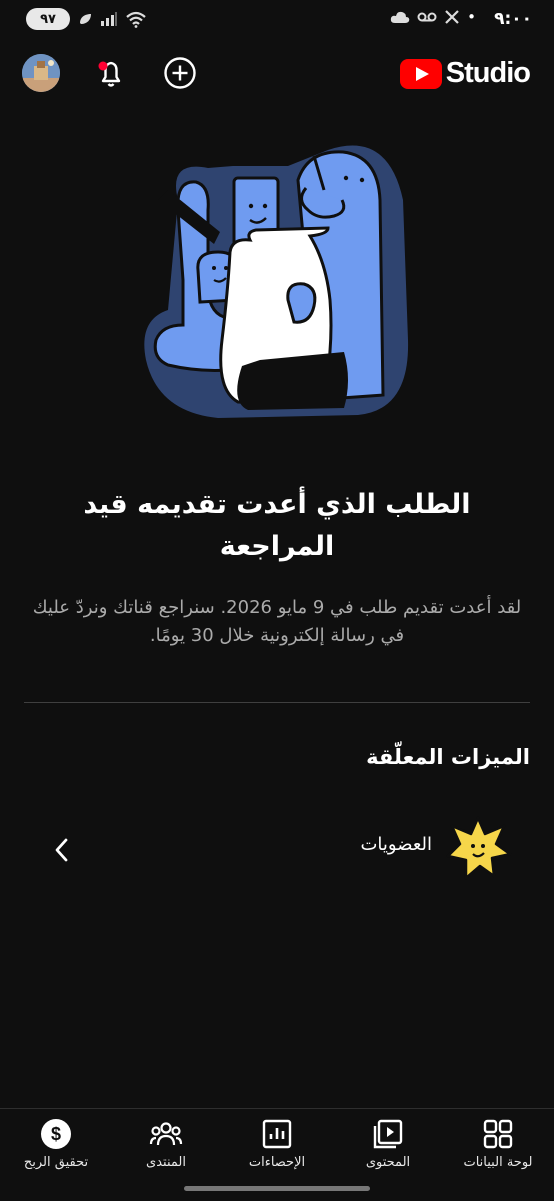 Image resolution: width=554 pixels, height=1201 pixels. I want to click on nav-earn: $ تحقيق الربح, so click(56, 1148).